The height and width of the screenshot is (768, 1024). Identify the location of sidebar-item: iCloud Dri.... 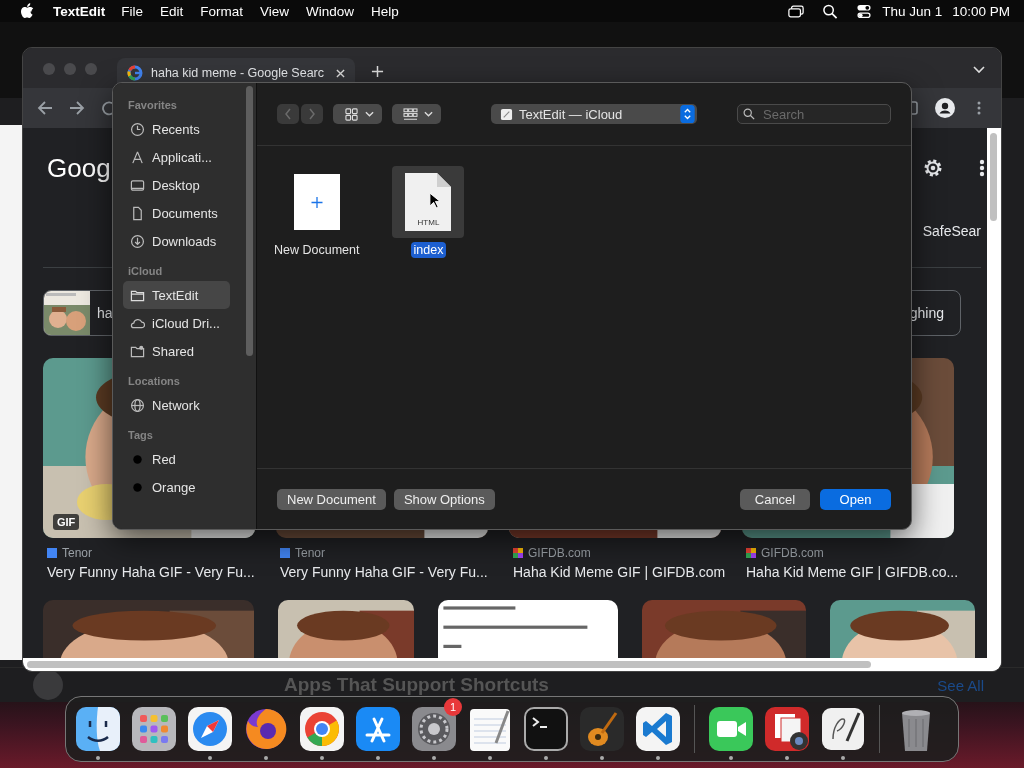
(176, 323).